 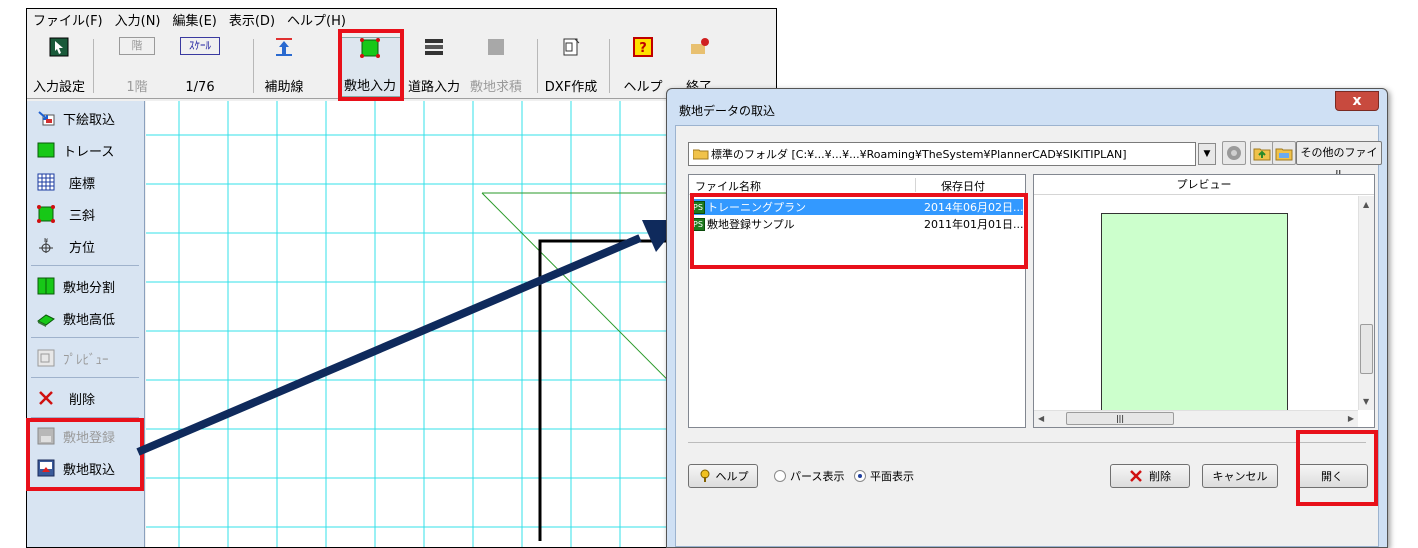 I want to click on cancel-button: キャンセル, so click(x=1240, y=476).